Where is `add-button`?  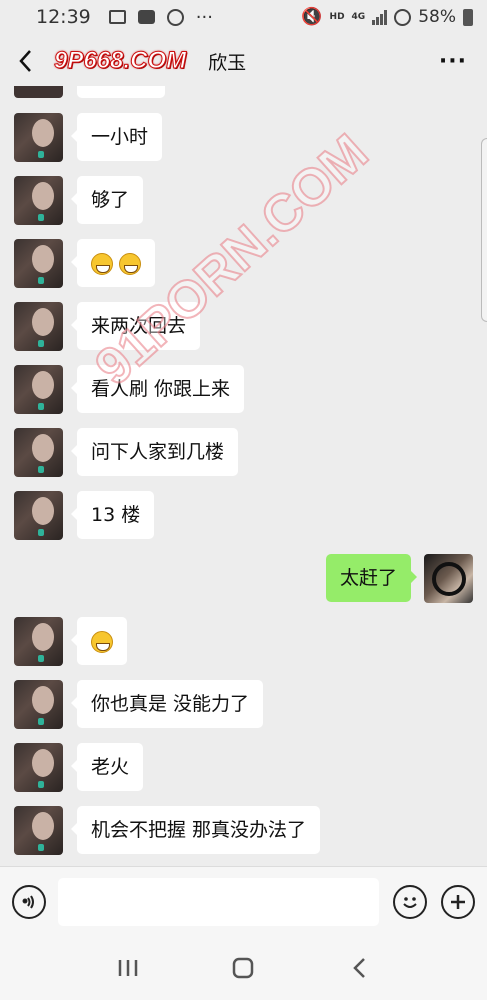
add-button is located at coordinates (458, 901).